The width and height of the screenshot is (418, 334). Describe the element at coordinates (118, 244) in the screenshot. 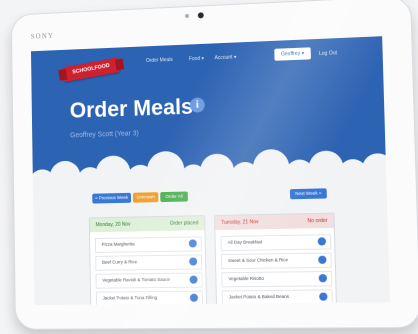

I see `meal-name: Pizza Margherita` at that location.